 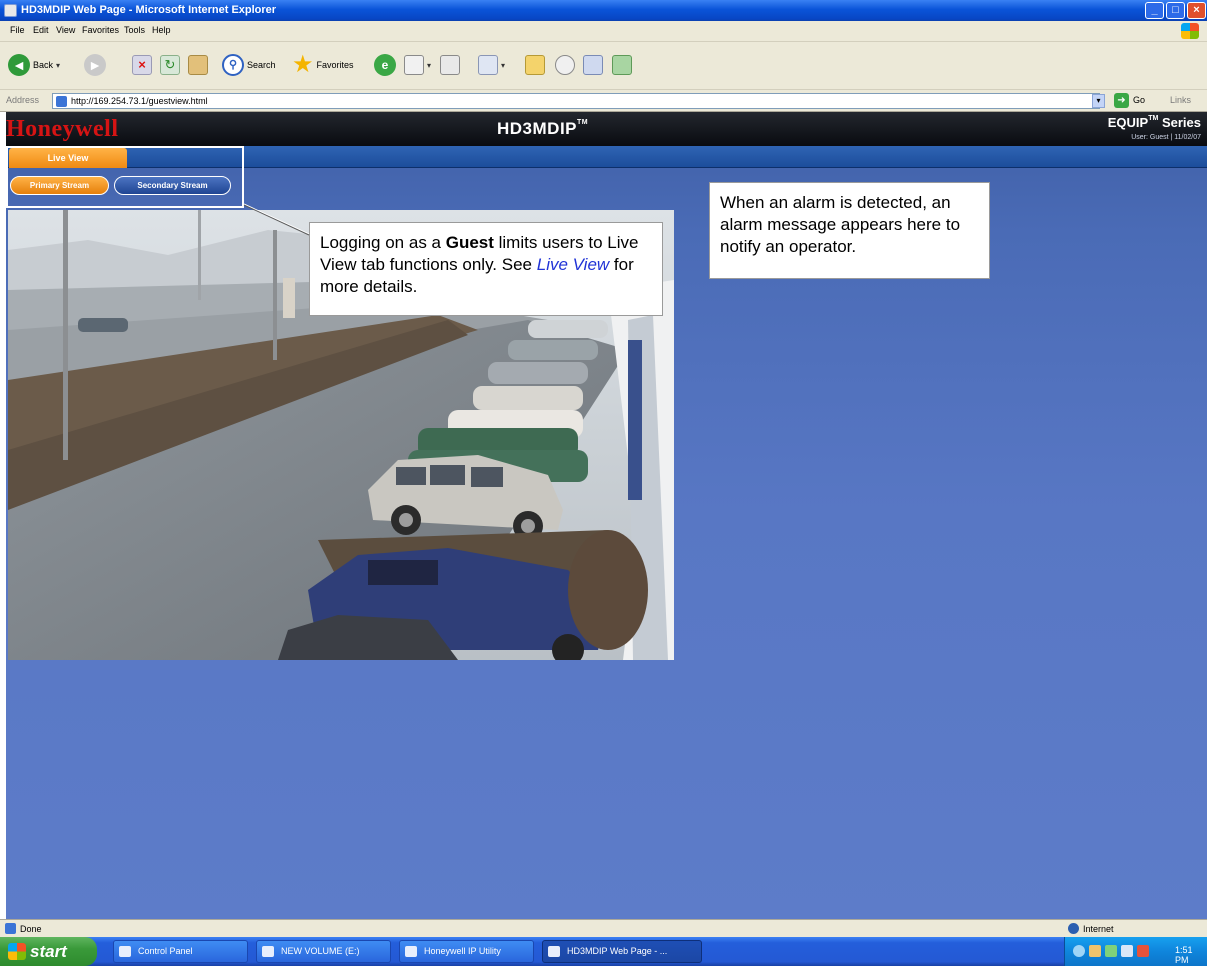 What do you see at coordinates (411, 951) in the screenshot?
I see `ip-utility-icon` at bounding box center [411, 951].